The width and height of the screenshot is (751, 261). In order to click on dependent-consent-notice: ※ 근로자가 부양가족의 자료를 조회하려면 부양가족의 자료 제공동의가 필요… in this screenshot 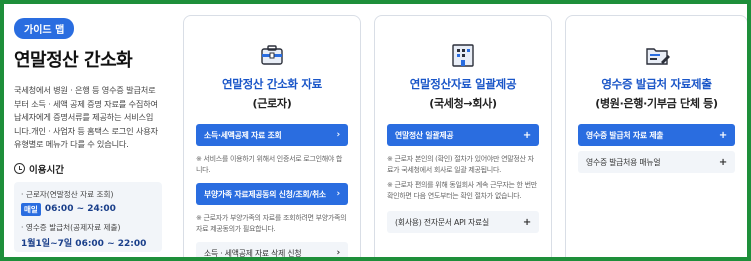, I will do `click(271, 223)`.